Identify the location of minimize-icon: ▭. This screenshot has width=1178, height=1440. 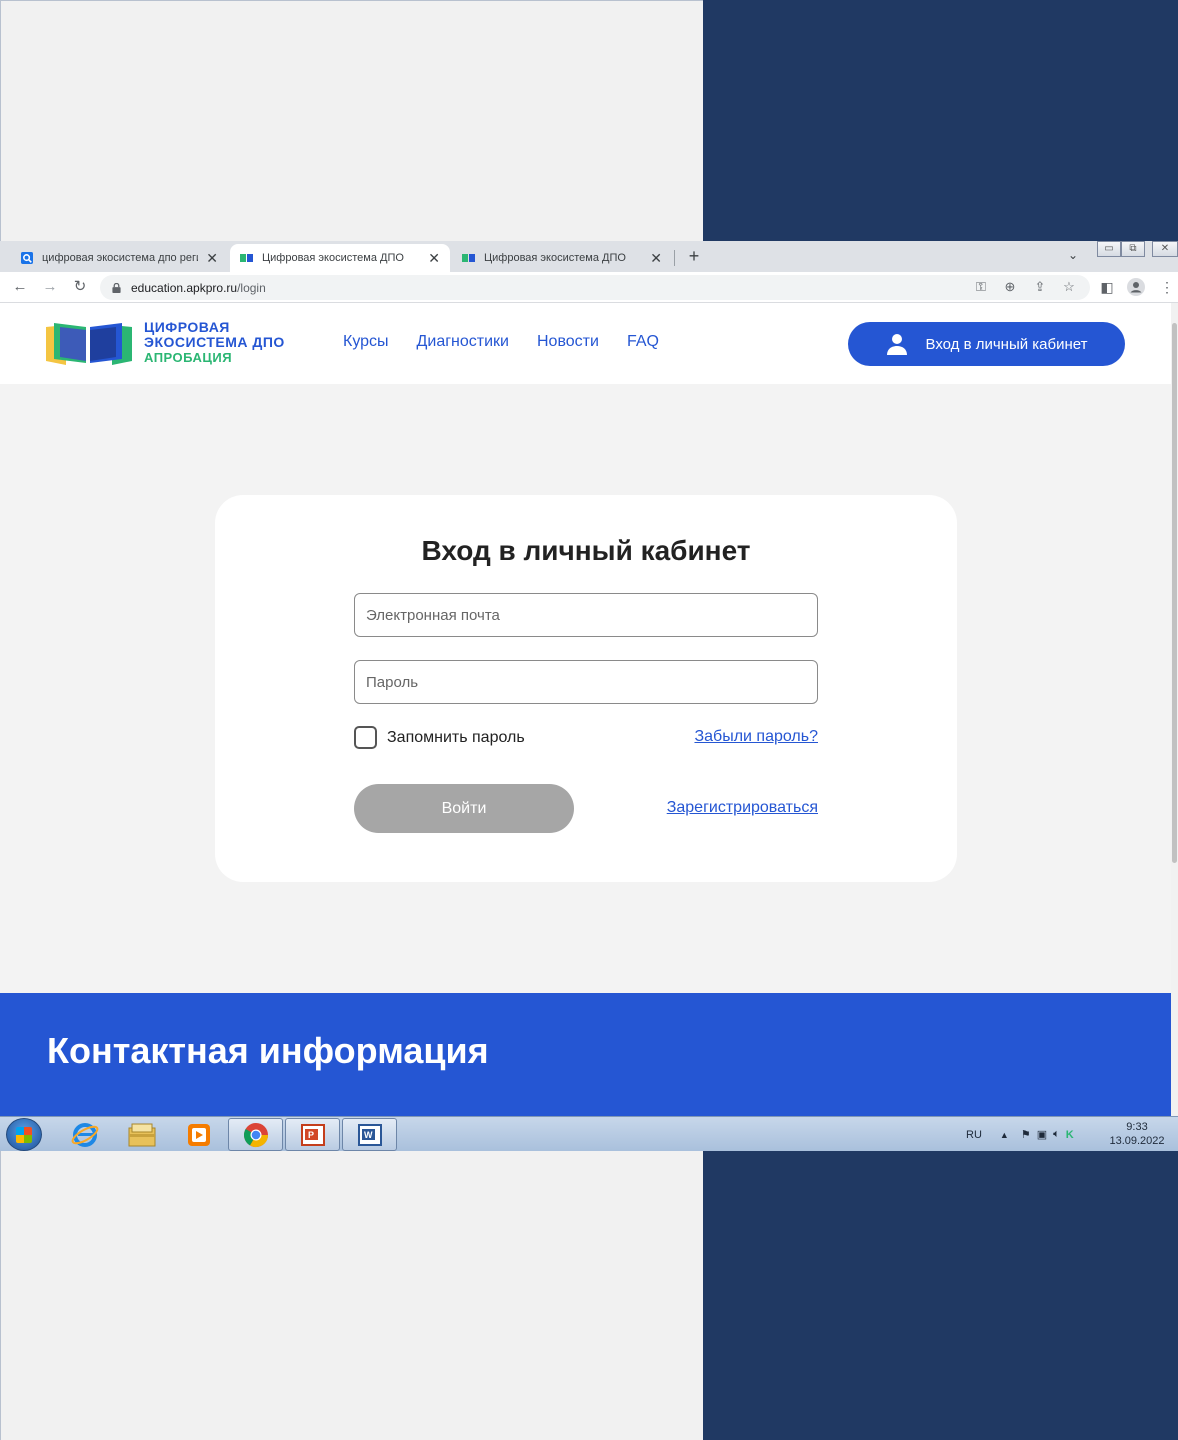
(1109, 249).